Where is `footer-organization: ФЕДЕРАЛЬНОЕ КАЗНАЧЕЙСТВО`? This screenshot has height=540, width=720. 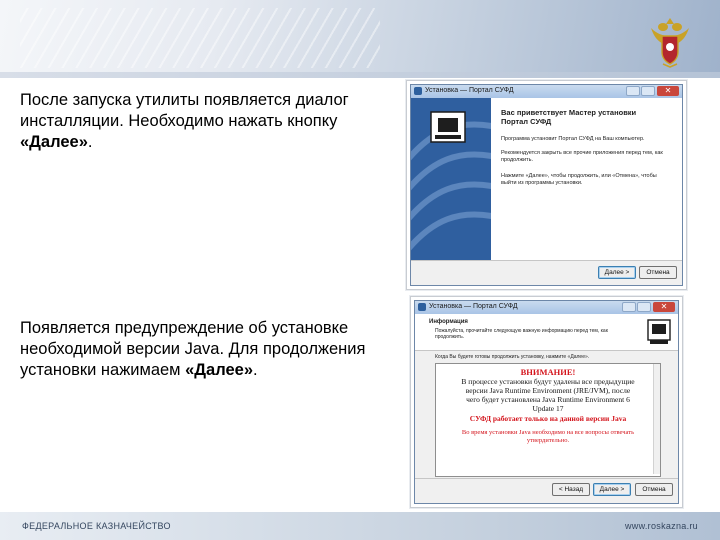 footer-organization: ФЕДЕРАЛЬНОЕ КАЗНАЧЕЙСТВО is located at coordinates (96, 526).